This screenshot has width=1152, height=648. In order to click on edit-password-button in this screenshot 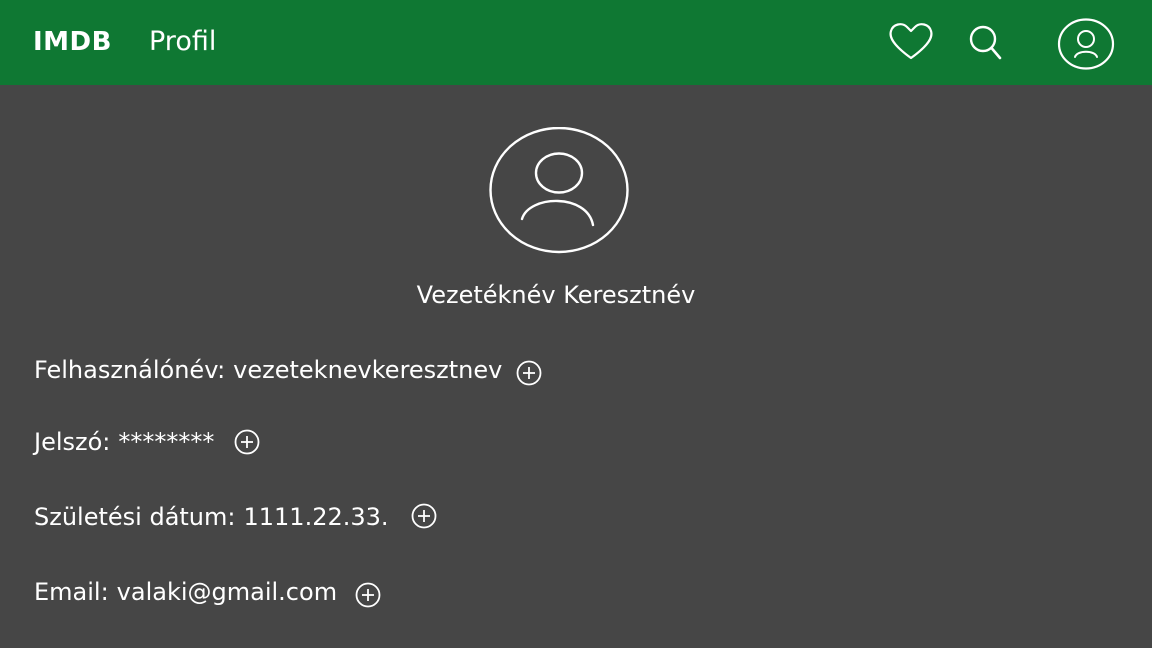, I will do `click(247, 442)`.